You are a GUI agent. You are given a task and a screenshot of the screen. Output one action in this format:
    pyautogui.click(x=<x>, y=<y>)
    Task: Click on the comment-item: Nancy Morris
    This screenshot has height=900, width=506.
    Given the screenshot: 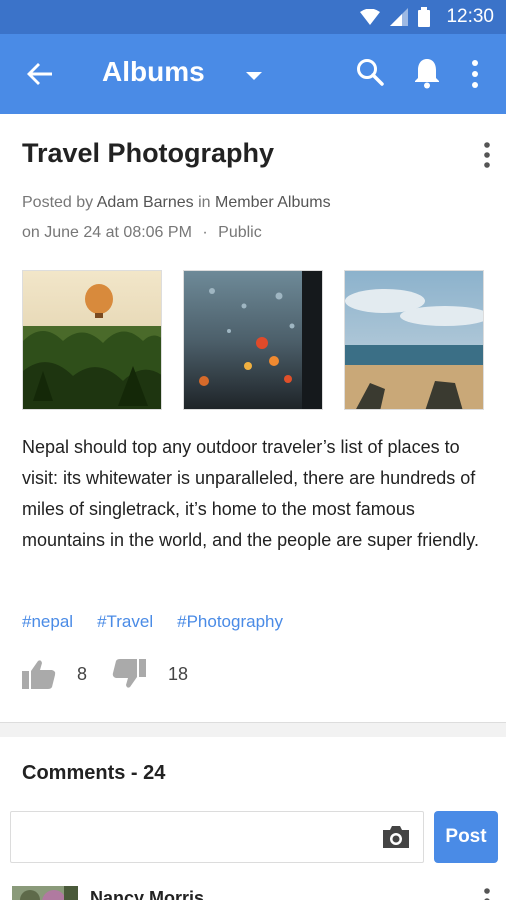 What is the action you would take?
    pyautogui.click(x=253, y=890)
    